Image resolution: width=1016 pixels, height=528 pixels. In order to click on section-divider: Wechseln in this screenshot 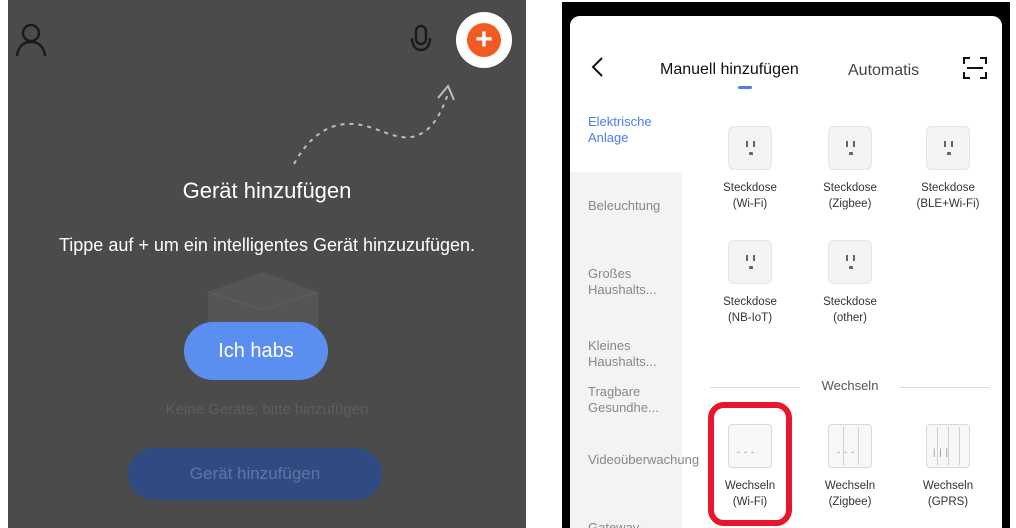, I will do `click(850, 388)`.